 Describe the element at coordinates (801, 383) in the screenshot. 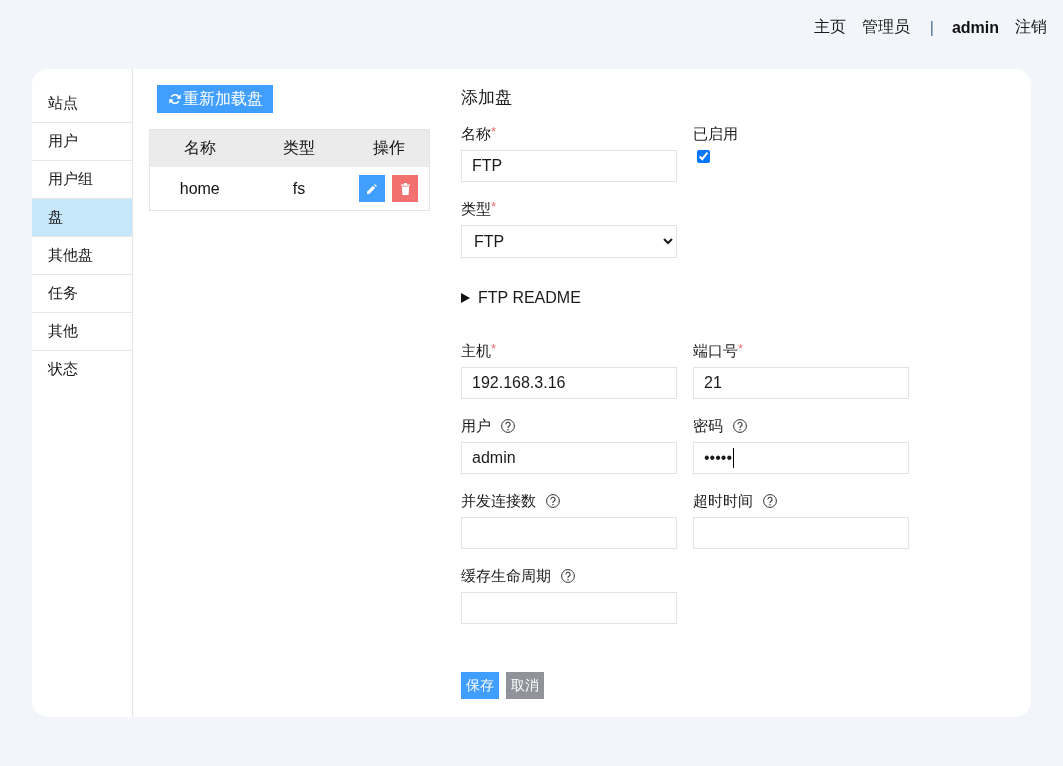

I see `text-field: 21` at that location.